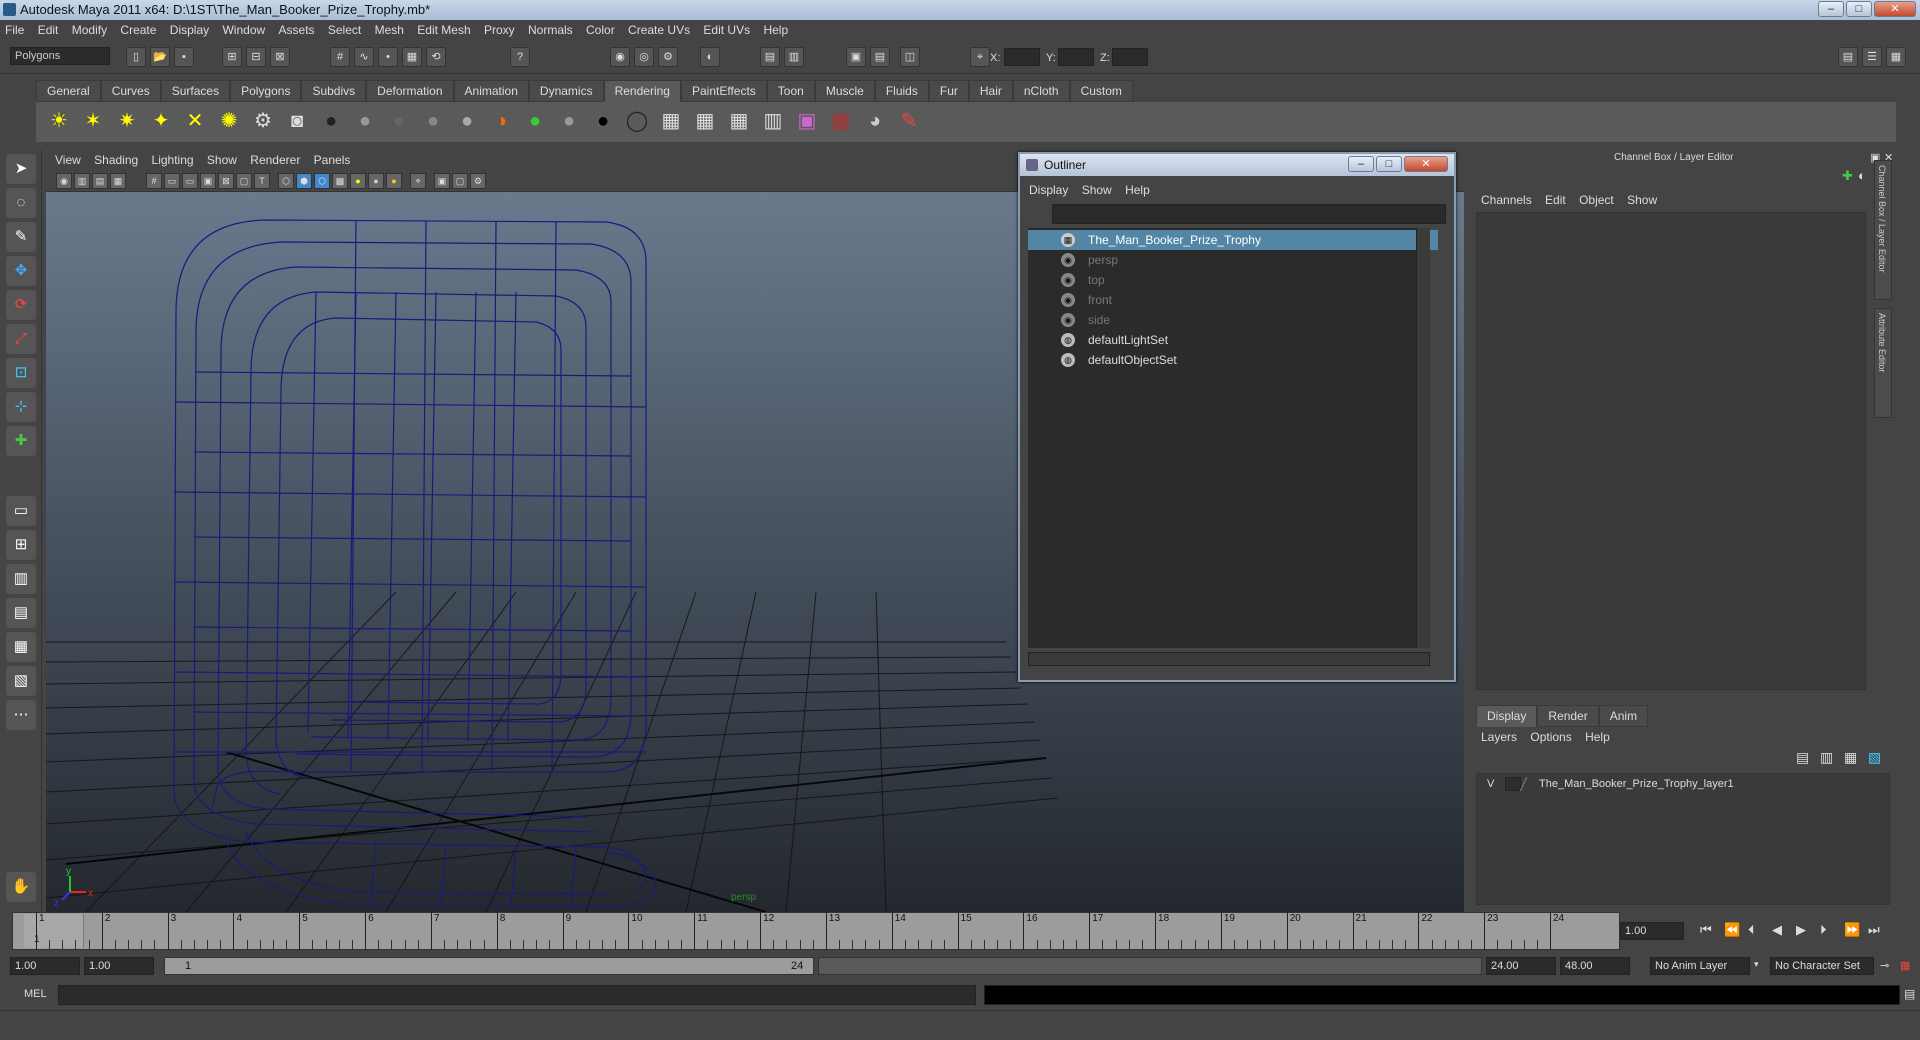  What do you see at coordinates (297, 121) in the screenshot?
I see `blinn-sphere-icon: ◙` at bounding box center [297, 121].